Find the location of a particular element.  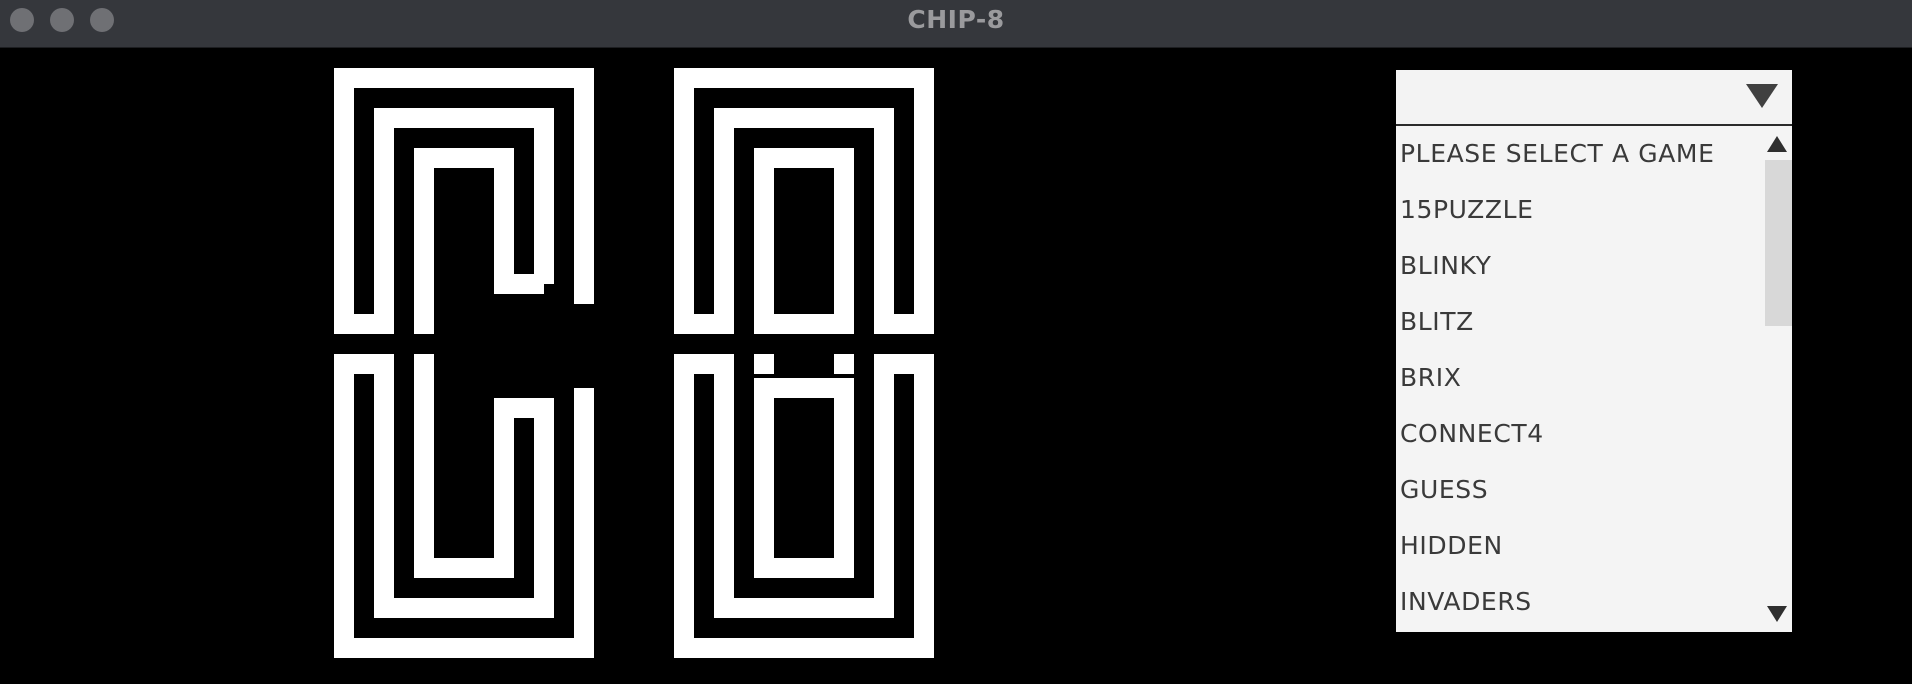

scroll-thumb is located at coordinates (1778, 243).